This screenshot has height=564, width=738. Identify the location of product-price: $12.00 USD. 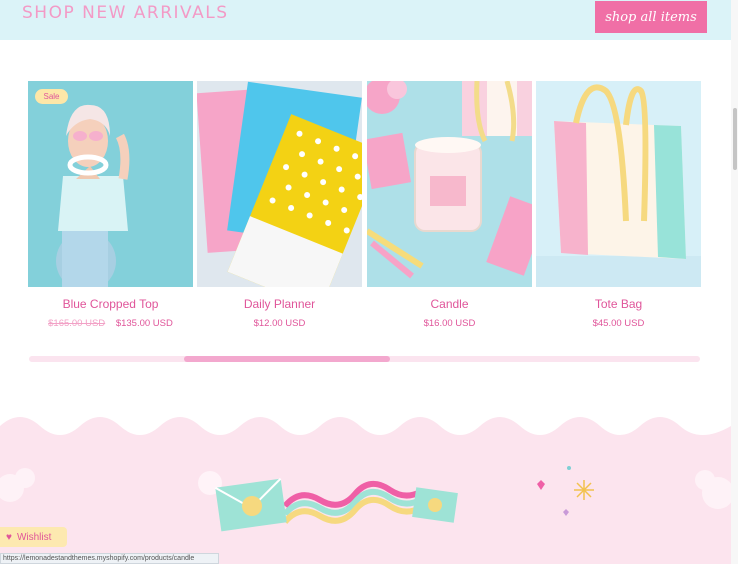
(279, 323).